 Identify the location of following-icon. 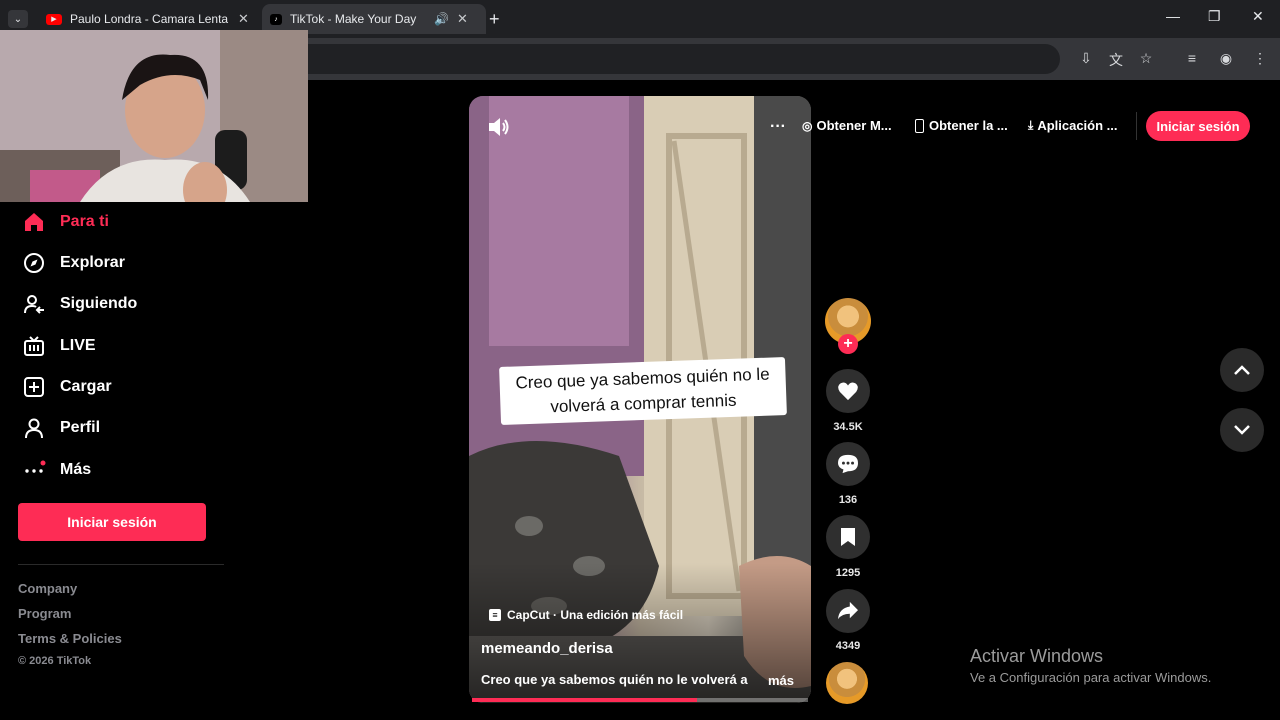
(34, 304).